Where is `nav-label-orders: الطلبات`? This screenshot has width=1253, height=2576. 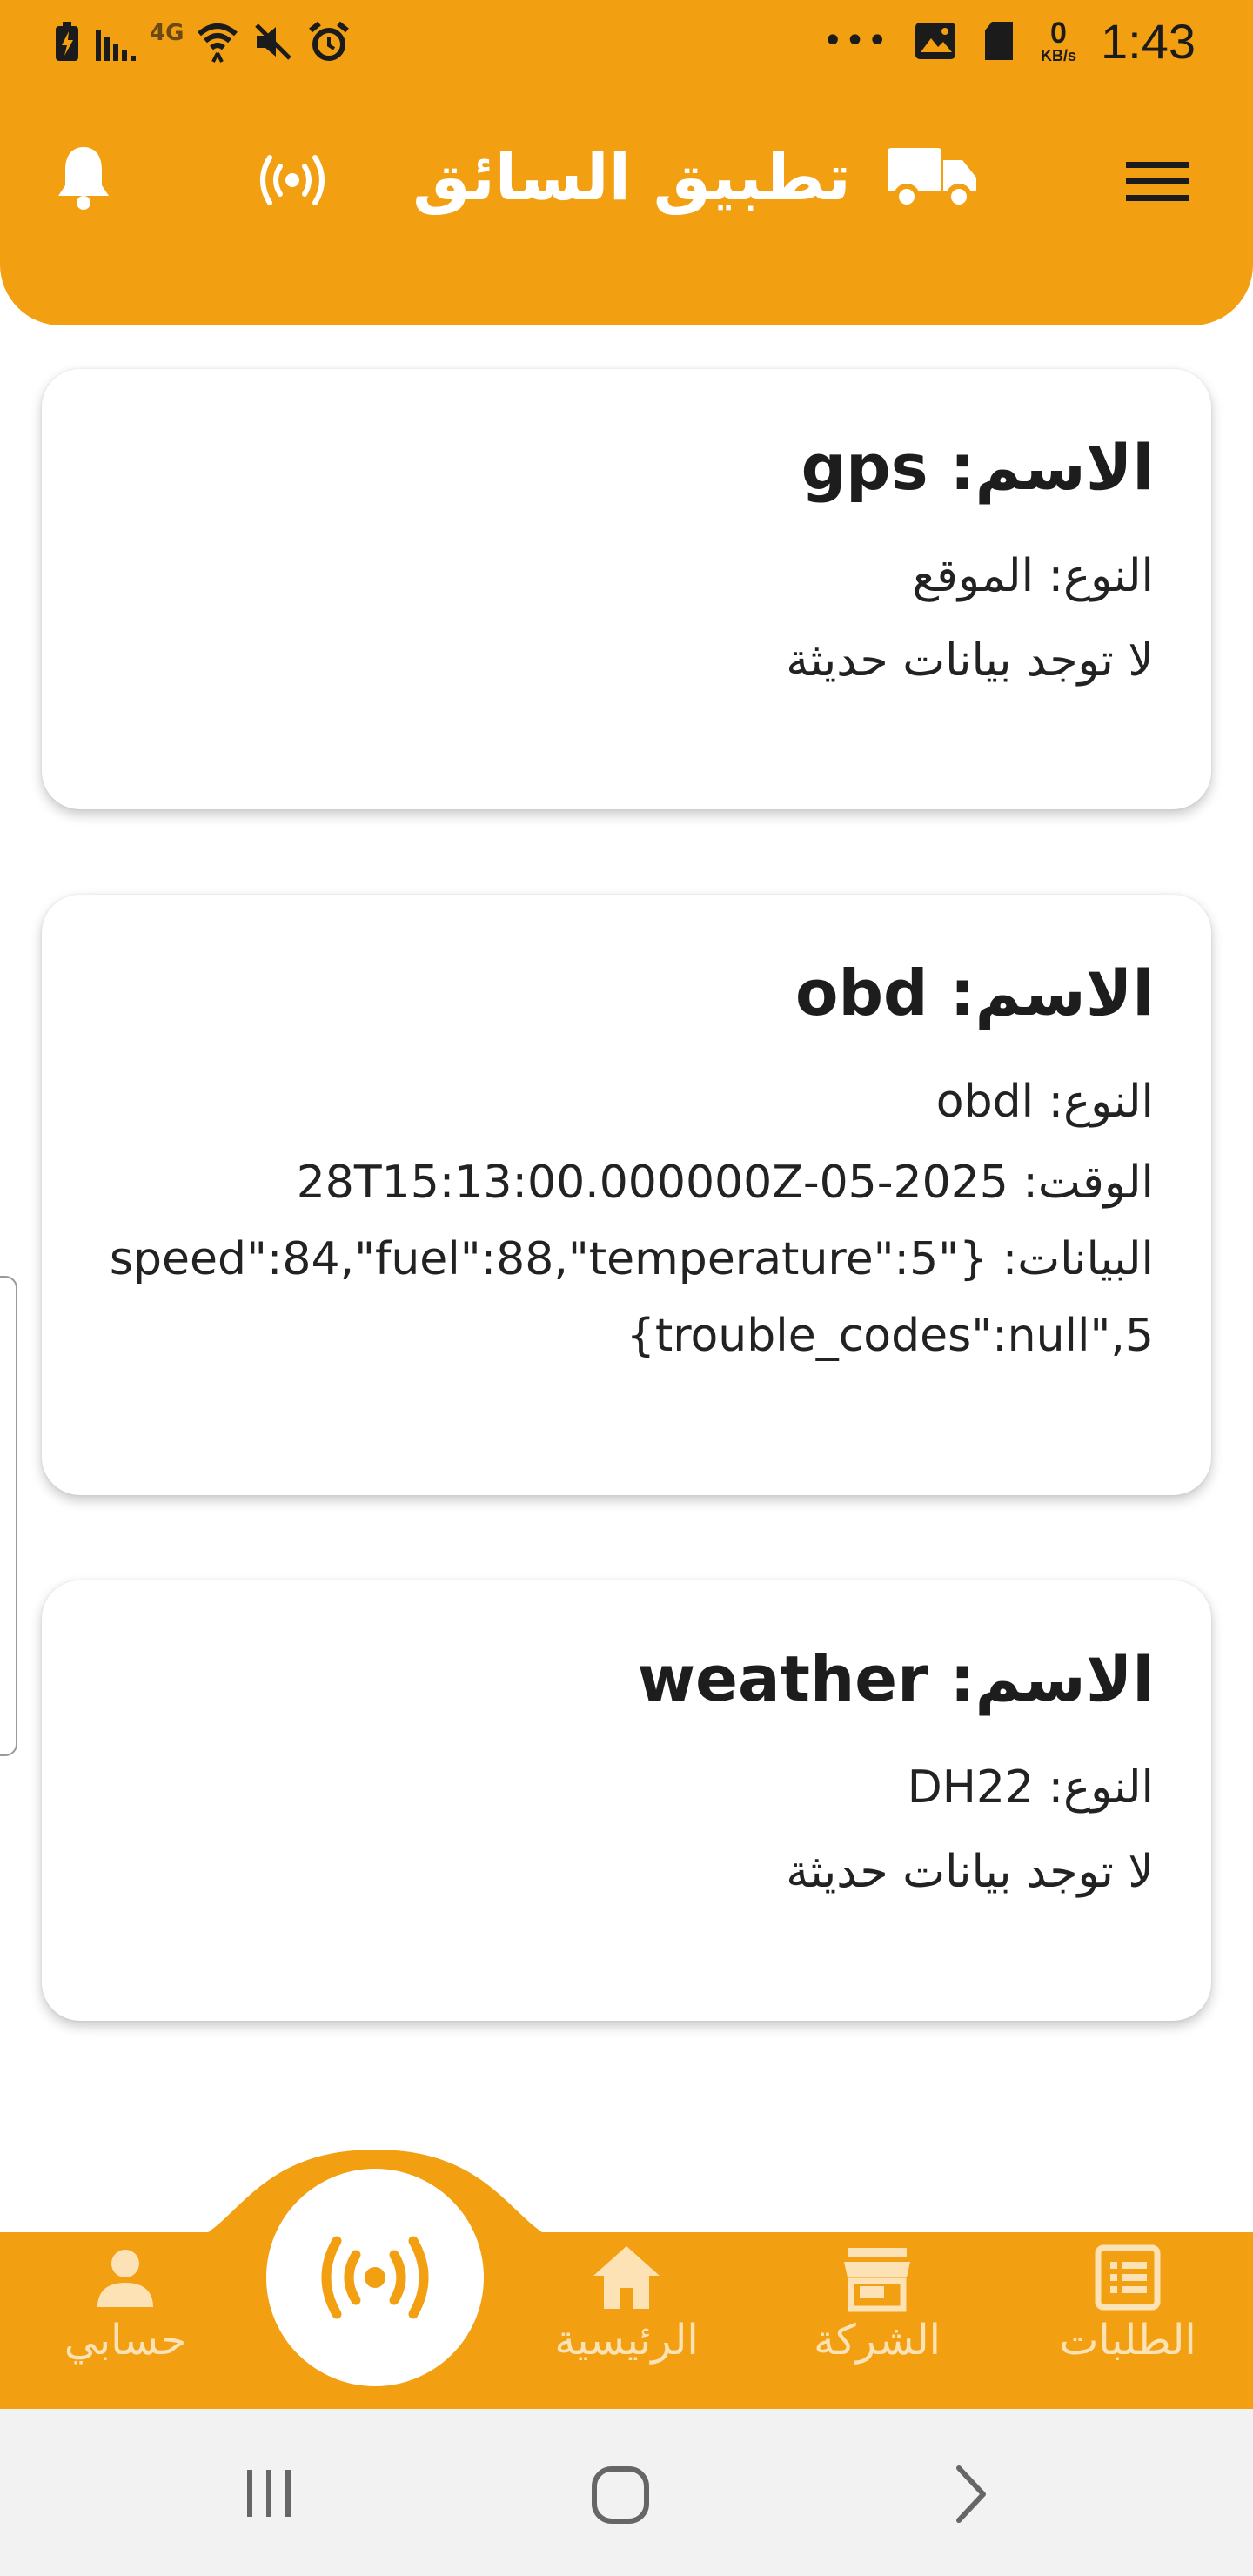 nav-label-orders: الطلبات is located at coordinates (1127, 2340).